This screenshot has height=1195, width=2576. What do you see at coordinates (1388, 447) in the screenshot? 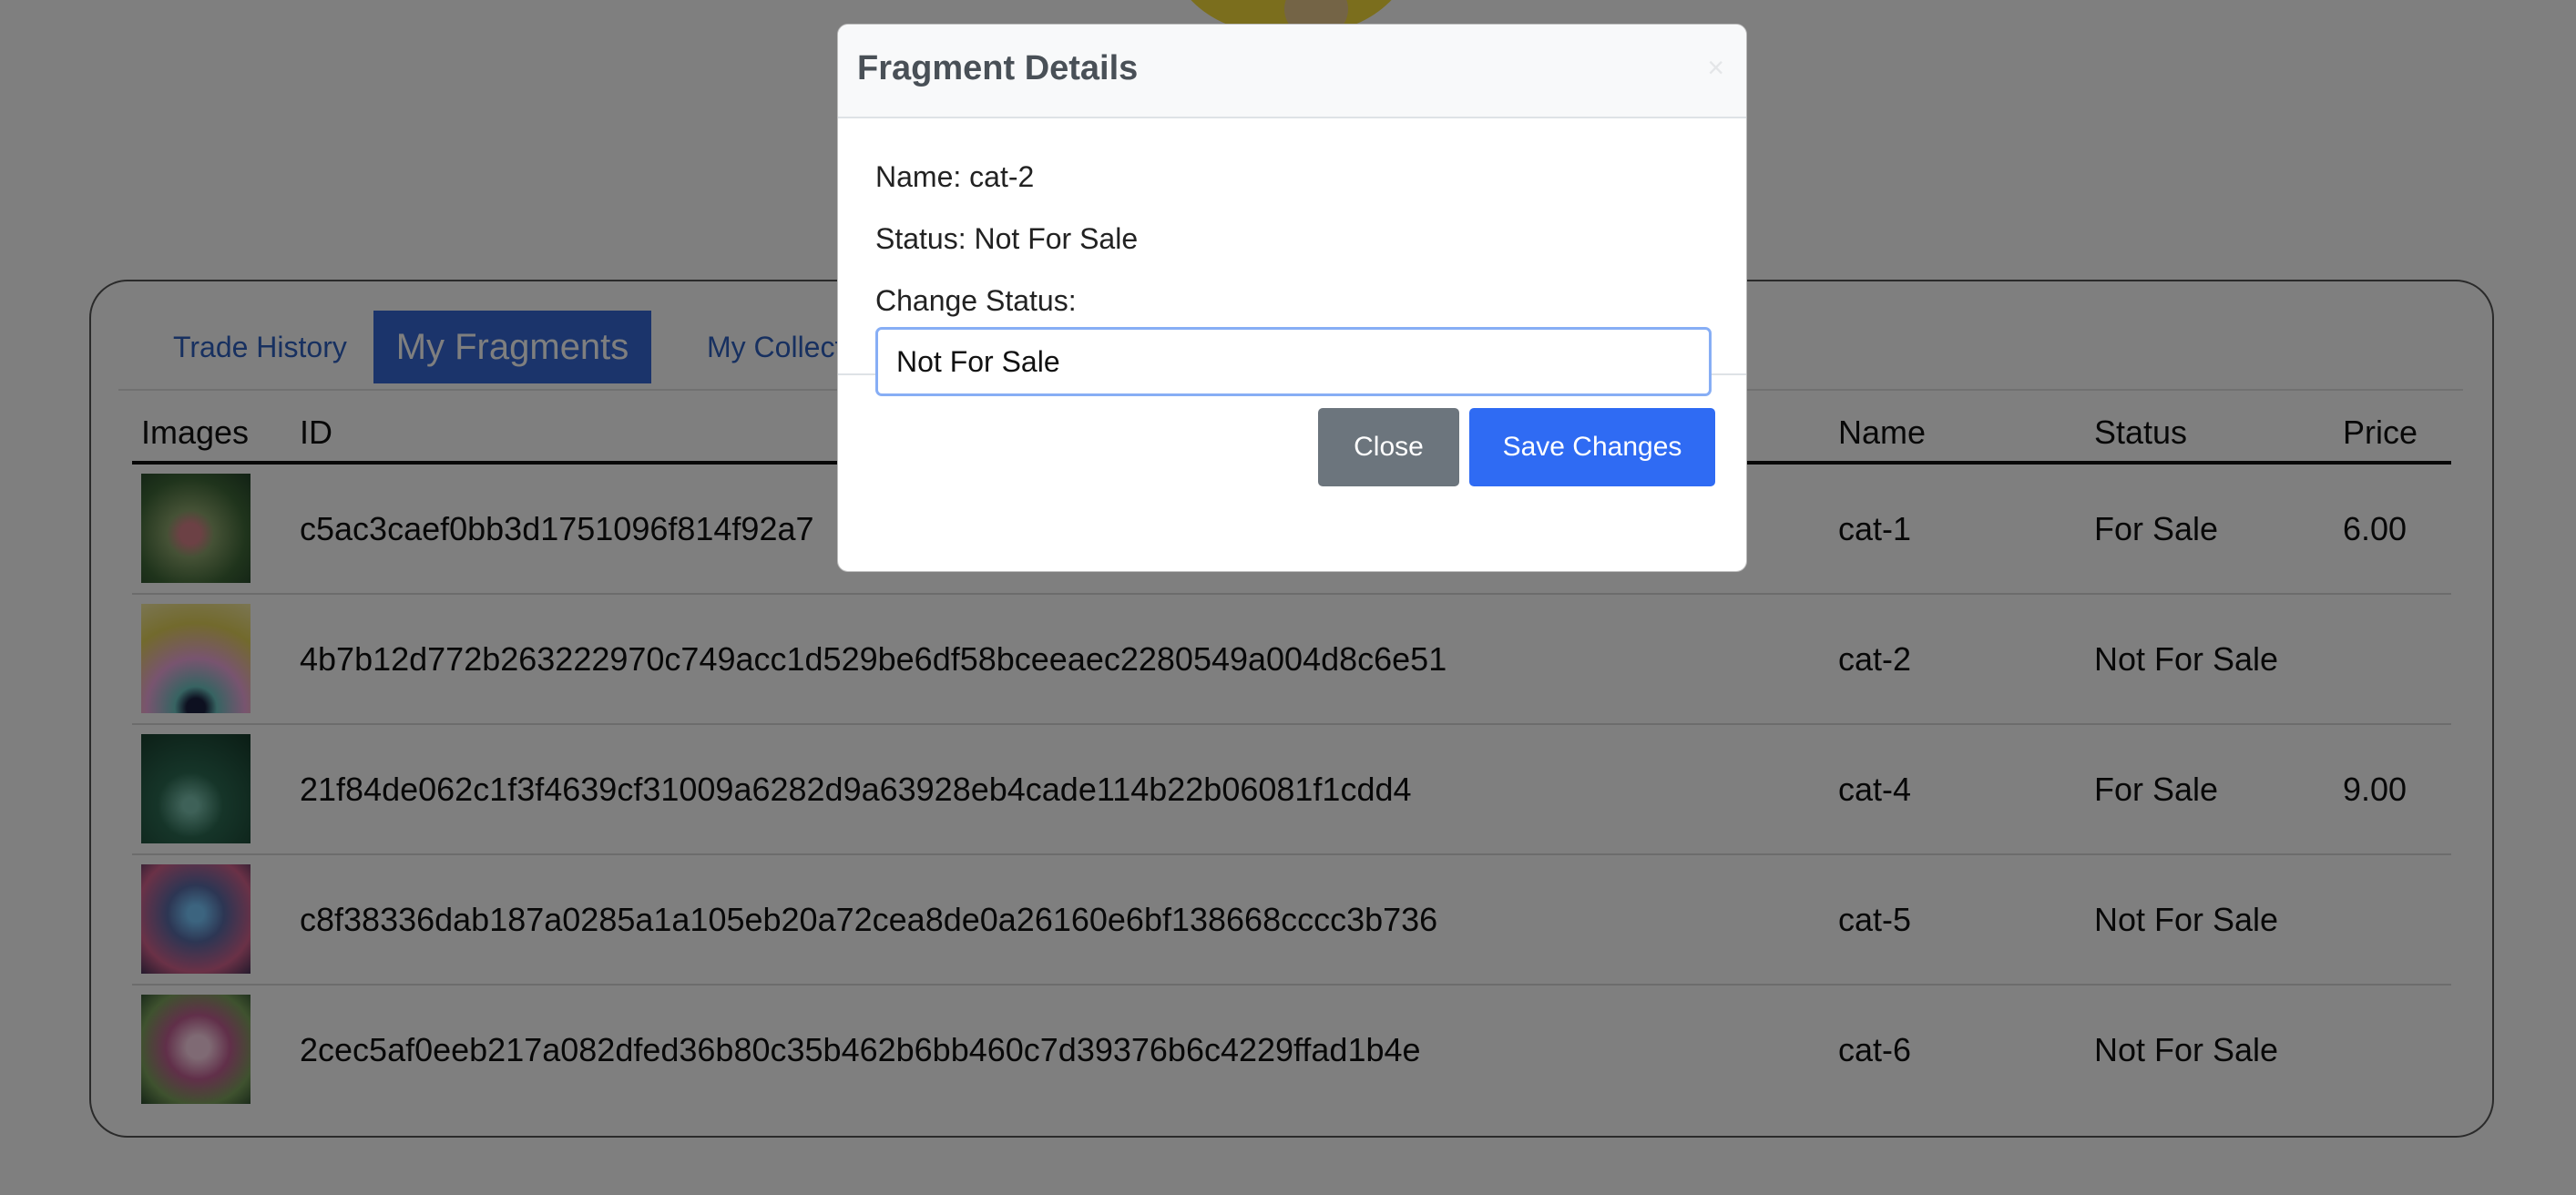
I see `close-button: Close` at bounding box center [1388, 447].